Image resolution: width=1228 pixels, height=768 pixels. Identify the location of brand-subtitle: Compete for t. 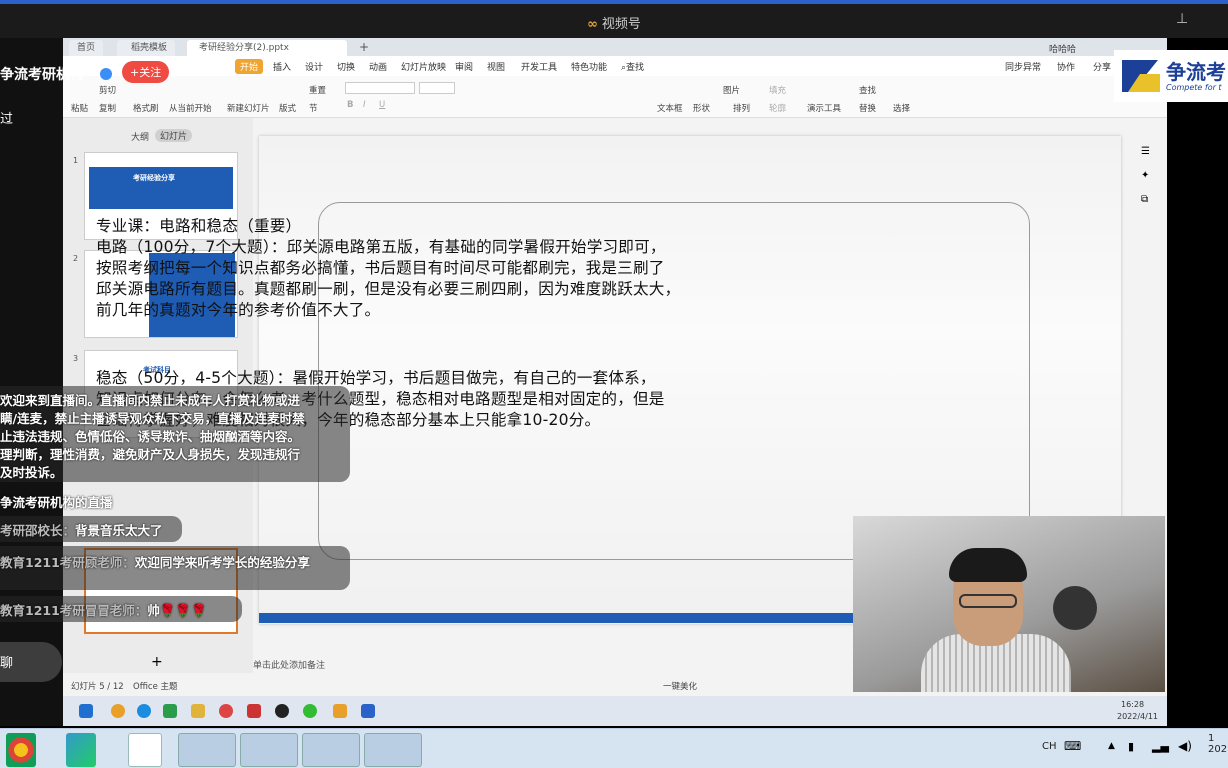
(1194, 87).